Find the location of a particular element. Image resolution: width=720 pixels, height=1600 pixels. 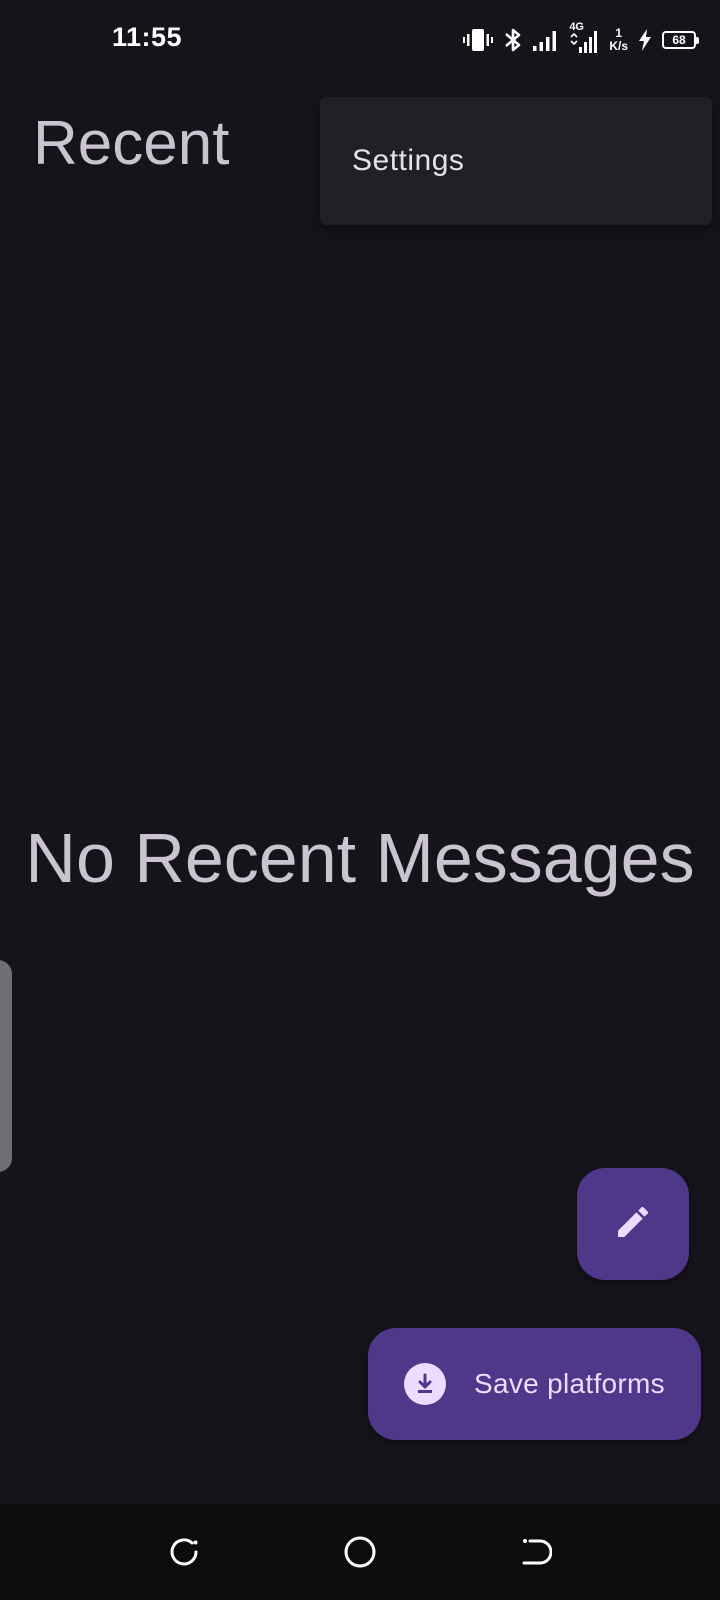

status-bar: 11:55 4G 1 K/s 68 is located at coordinates (360, 42).